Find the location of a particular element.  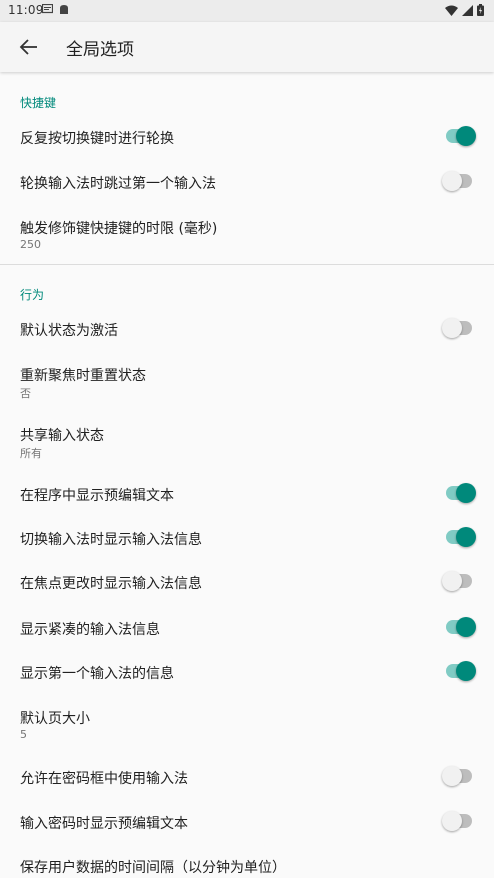

pref-row-show-info-on-switch: 切换输入法时显示输入法信息 is located at coordinates (247, 536).